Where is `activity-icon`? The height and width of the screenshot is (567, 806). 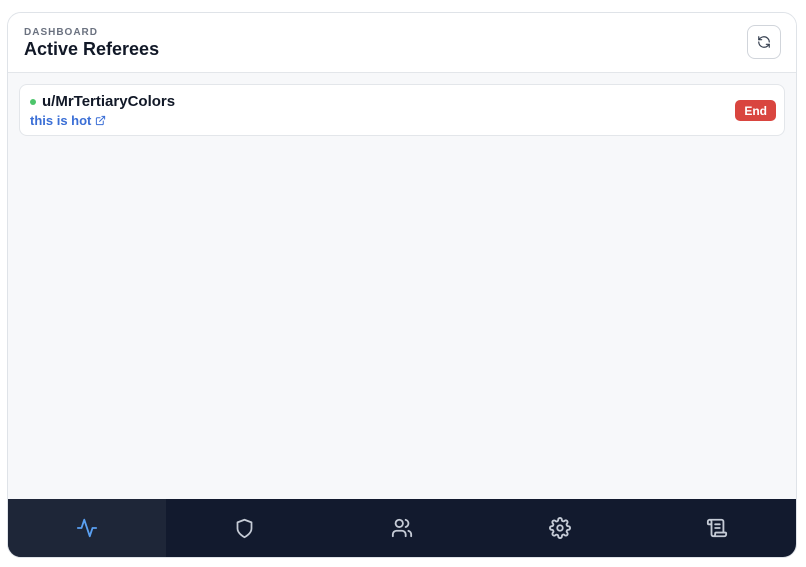 activity-icon is located at coordinates (86, 528).